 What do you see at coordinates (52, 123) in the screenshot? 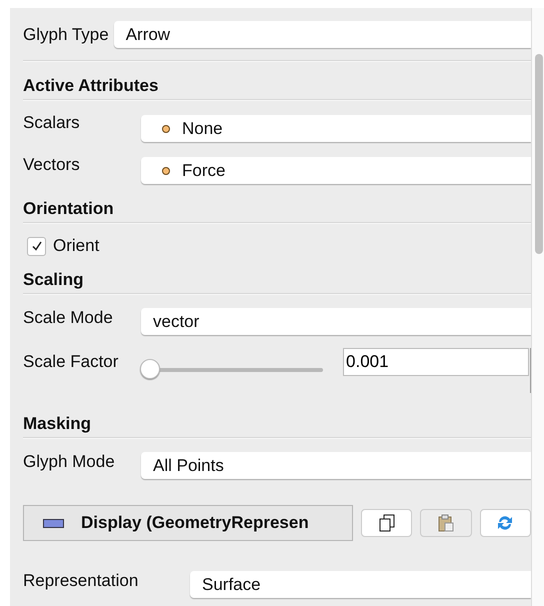
I see `field-label: Scalars` at bounding box center [52, 123].